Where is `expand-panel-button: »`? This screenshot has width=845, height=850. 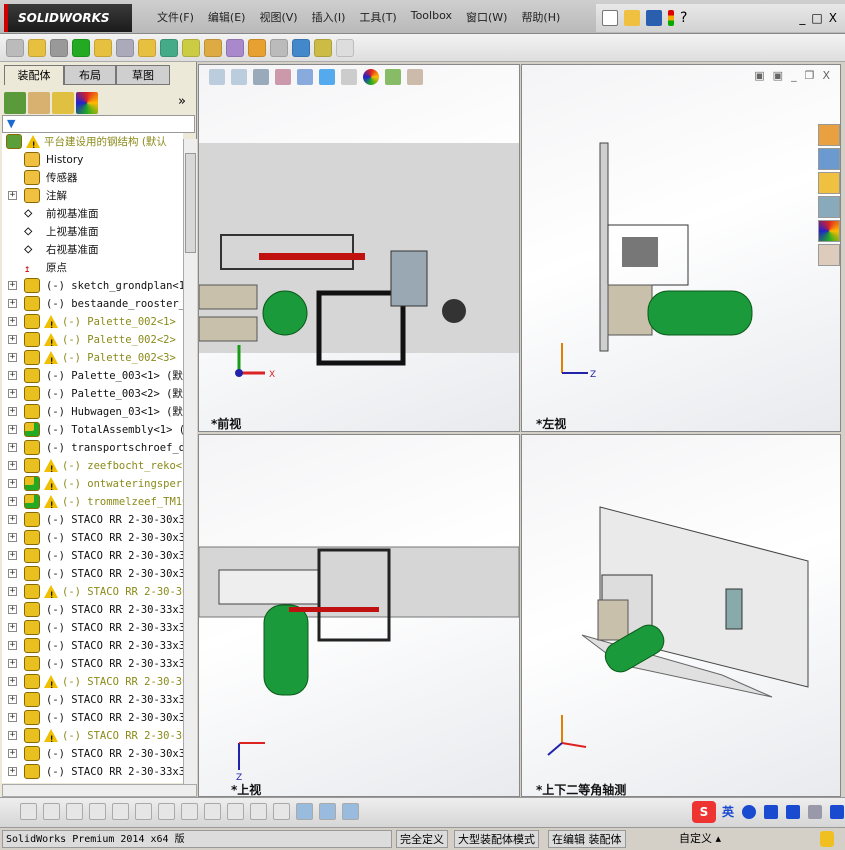
expand-panel-button: » is located at coordinates (182, 101).